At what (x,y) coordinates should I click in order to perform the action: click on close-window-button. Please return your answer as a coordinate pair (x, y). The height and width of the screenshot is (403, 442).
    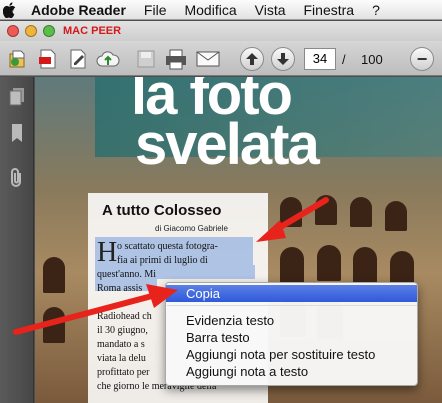
    Looking at the image, I should click on (13, 31).